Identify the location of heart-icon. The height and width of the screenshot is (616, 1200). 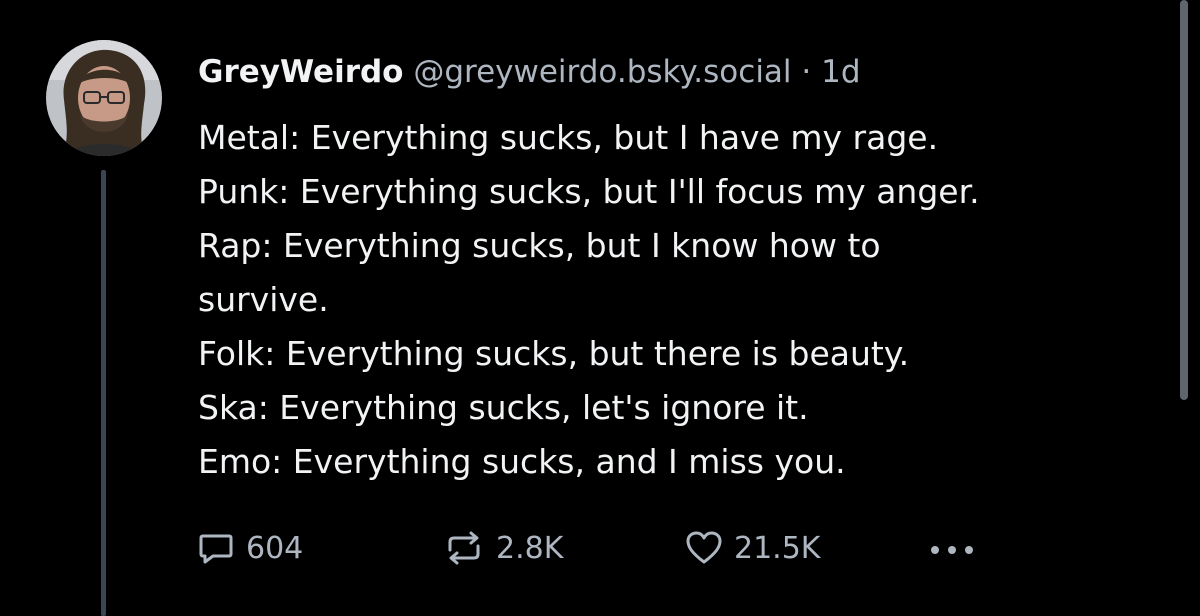
(704, 548).